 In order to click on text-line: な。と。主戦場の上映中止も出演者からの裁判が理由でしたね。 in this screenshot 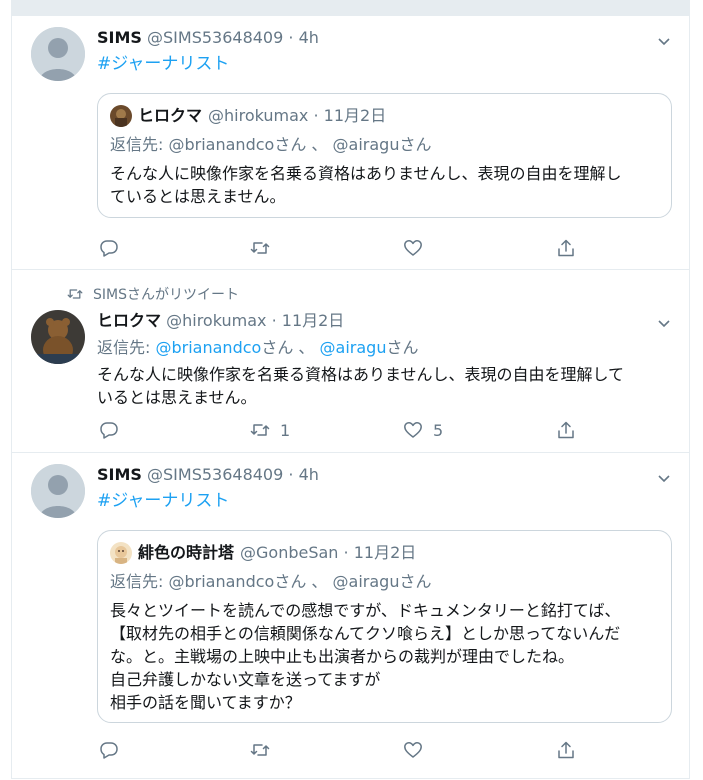, I will do `click(342, 656)`.